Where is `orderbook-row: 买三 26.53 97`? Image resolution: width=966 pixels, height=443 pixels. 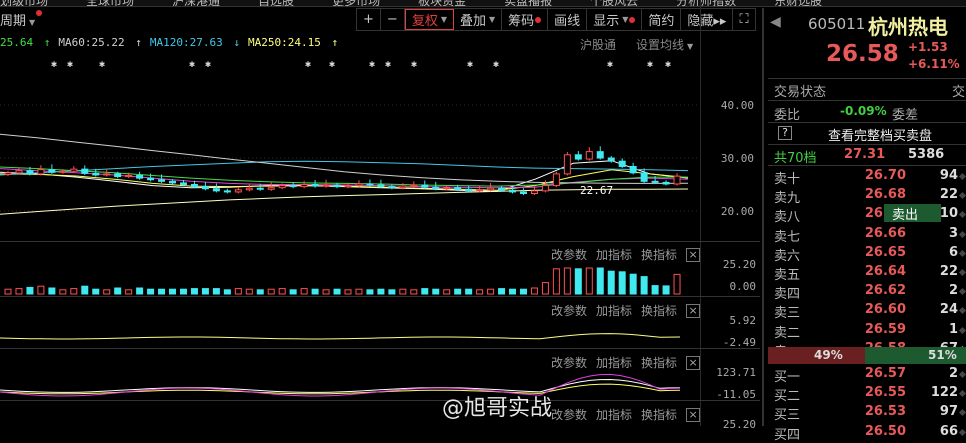
orderbook-row: 买三 26.53 97 is located at coordinates (867, 413).